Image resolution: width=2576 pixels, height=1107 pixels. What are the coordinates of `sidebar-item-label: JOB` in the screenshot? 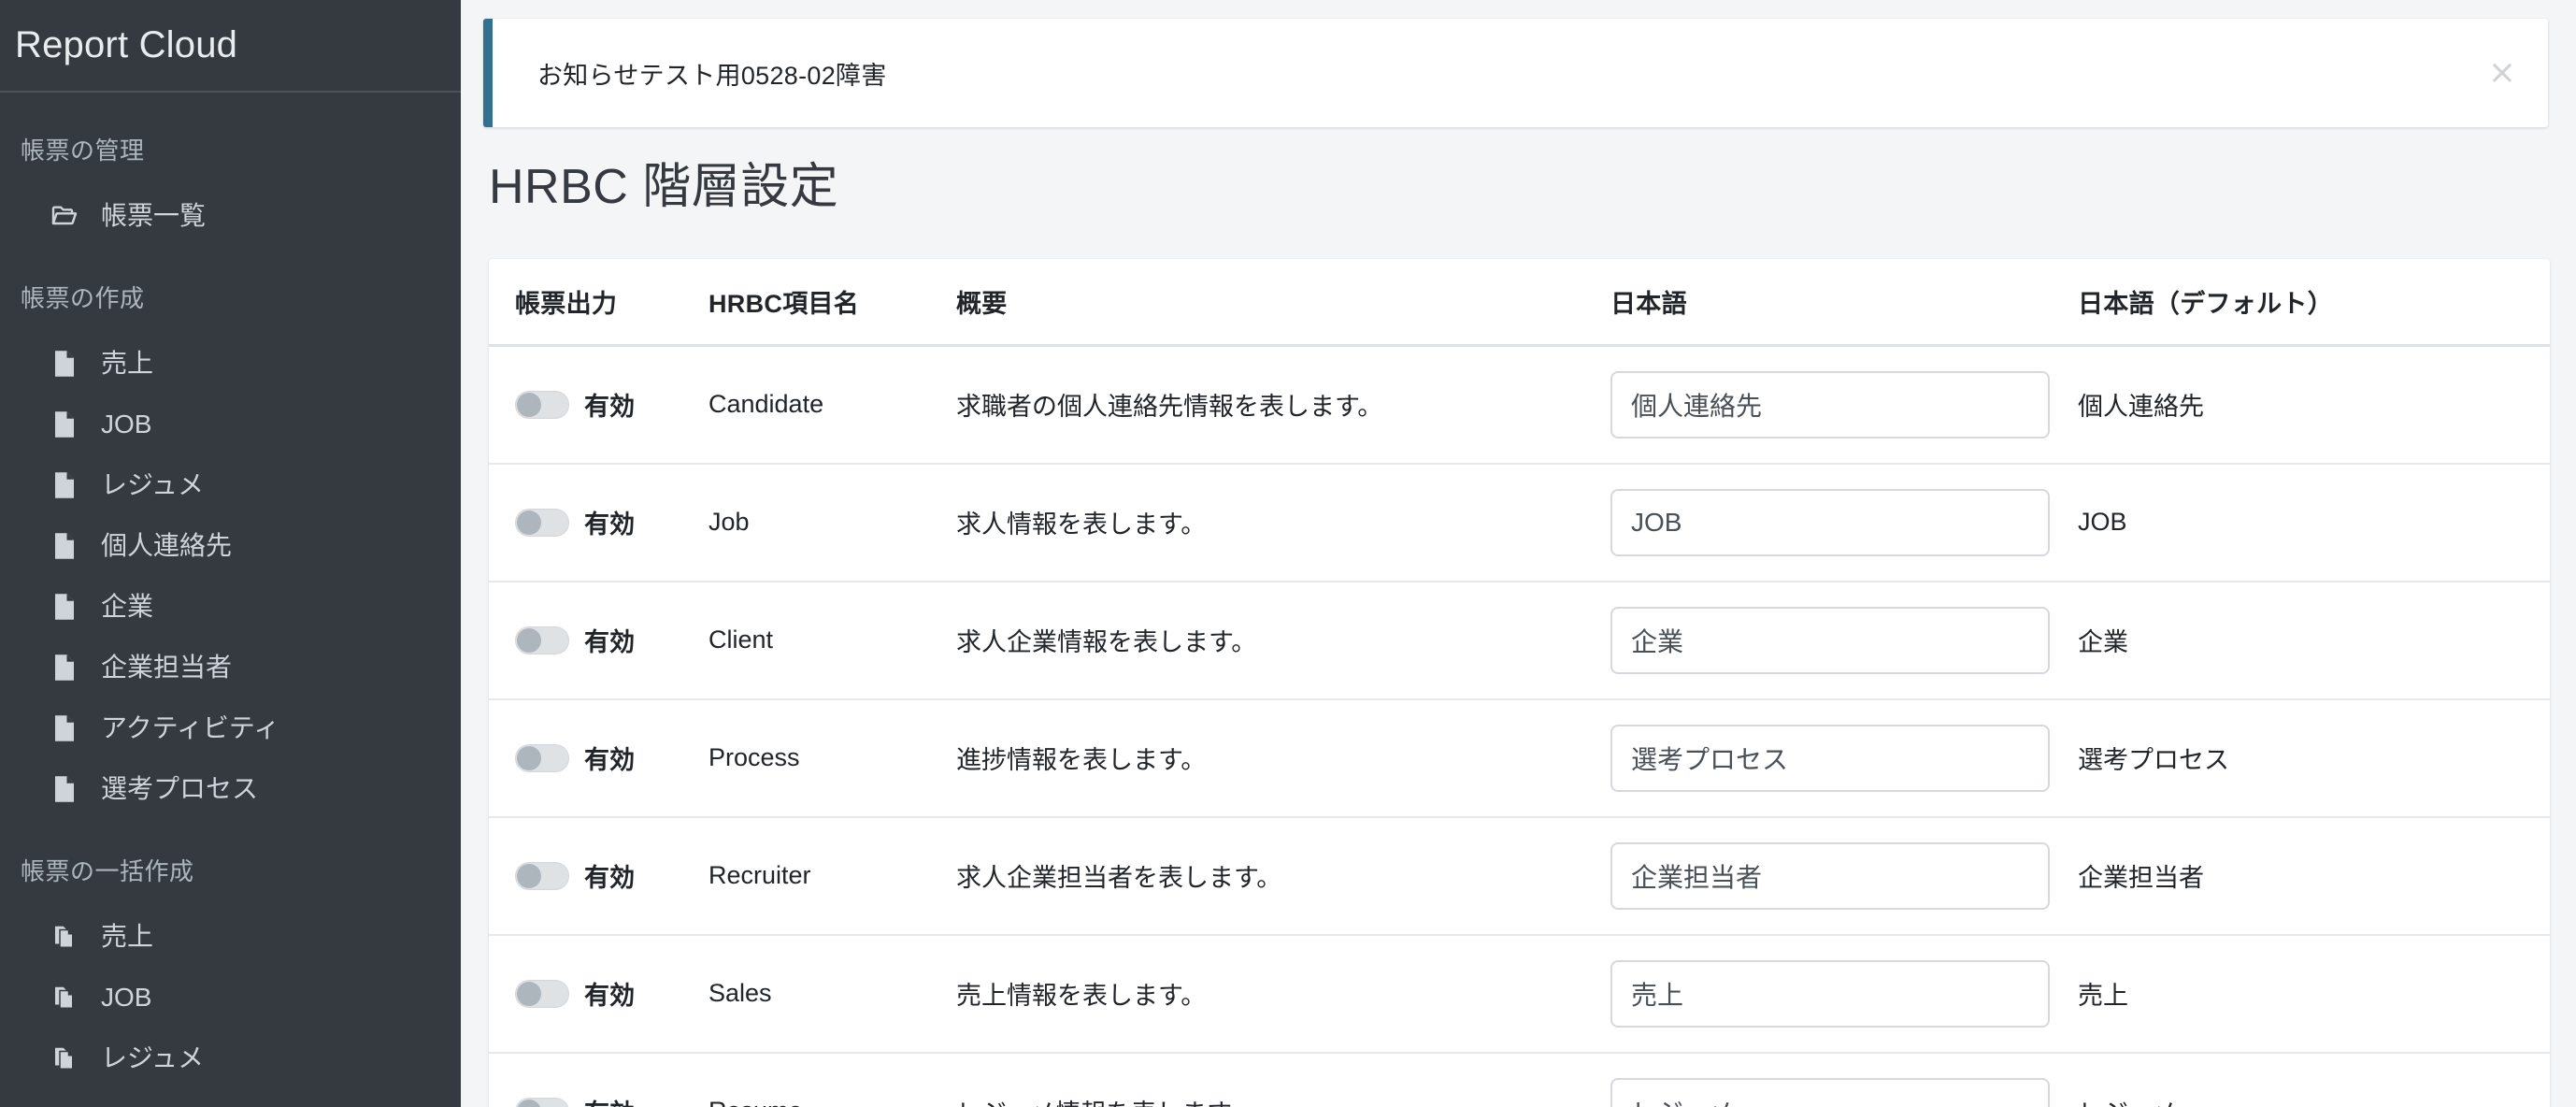 It's located at (127, 423).